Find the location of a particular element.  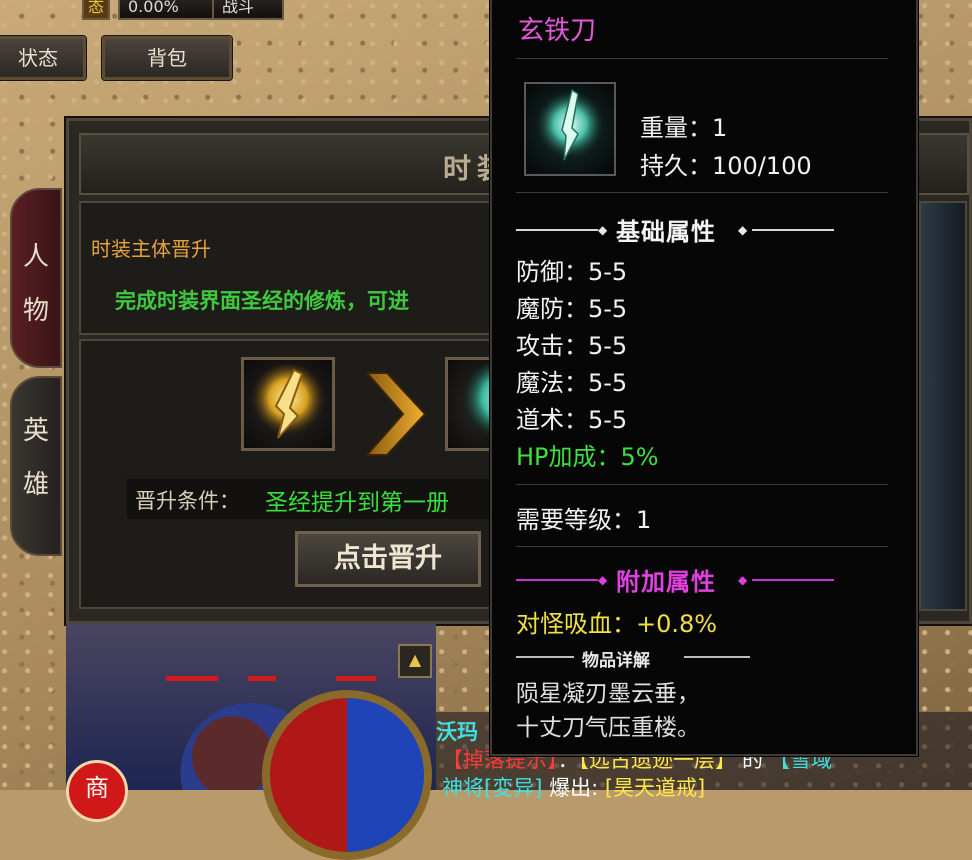

tab-character-char-2: 物 is located at coordinates (35, 311).